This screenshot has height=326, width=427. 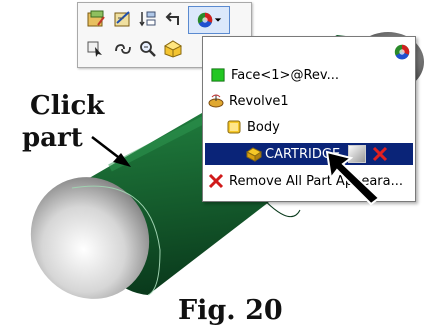 I want to click on dropdown-arrow-icon, so click(x=218, y=20).